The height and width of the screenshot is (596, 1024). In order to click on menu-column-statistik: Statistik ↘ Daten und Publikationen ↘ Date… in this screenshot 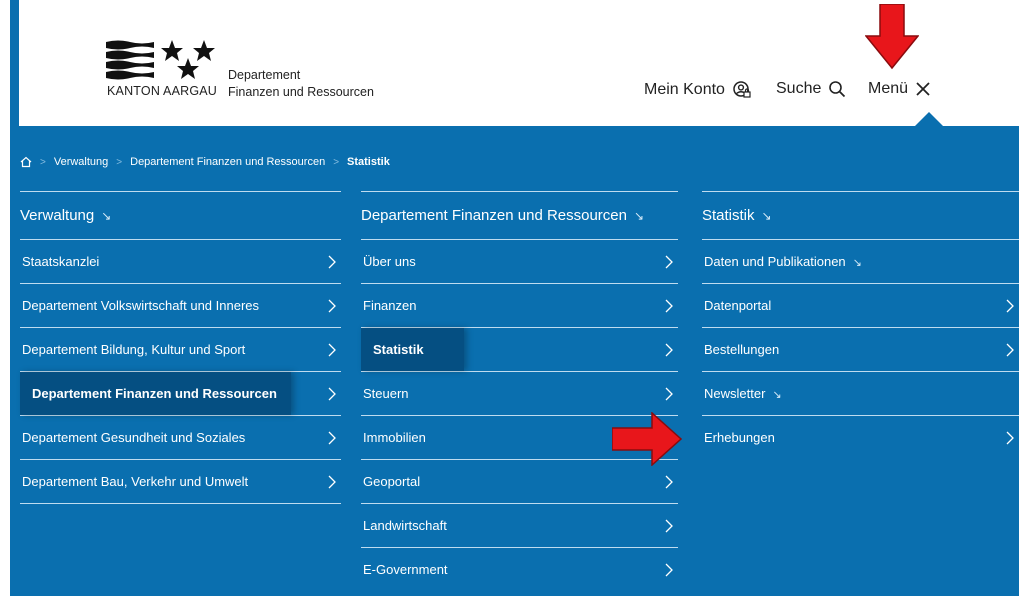, I will do `click(860, 325)`.